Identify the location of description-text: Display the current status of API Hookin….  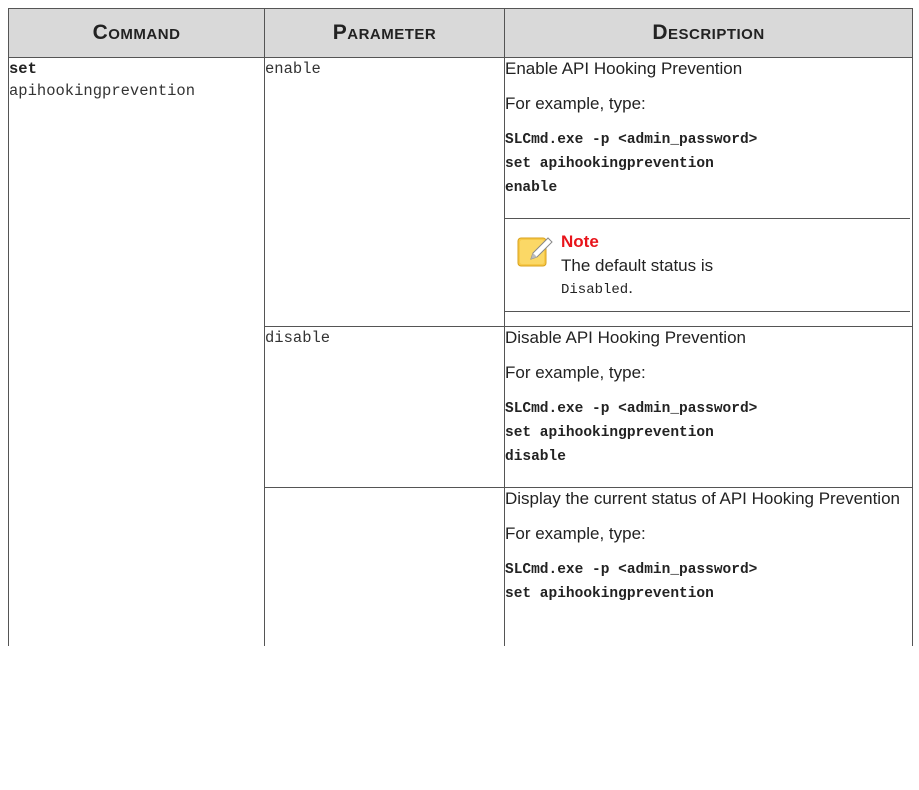
(702, 498).